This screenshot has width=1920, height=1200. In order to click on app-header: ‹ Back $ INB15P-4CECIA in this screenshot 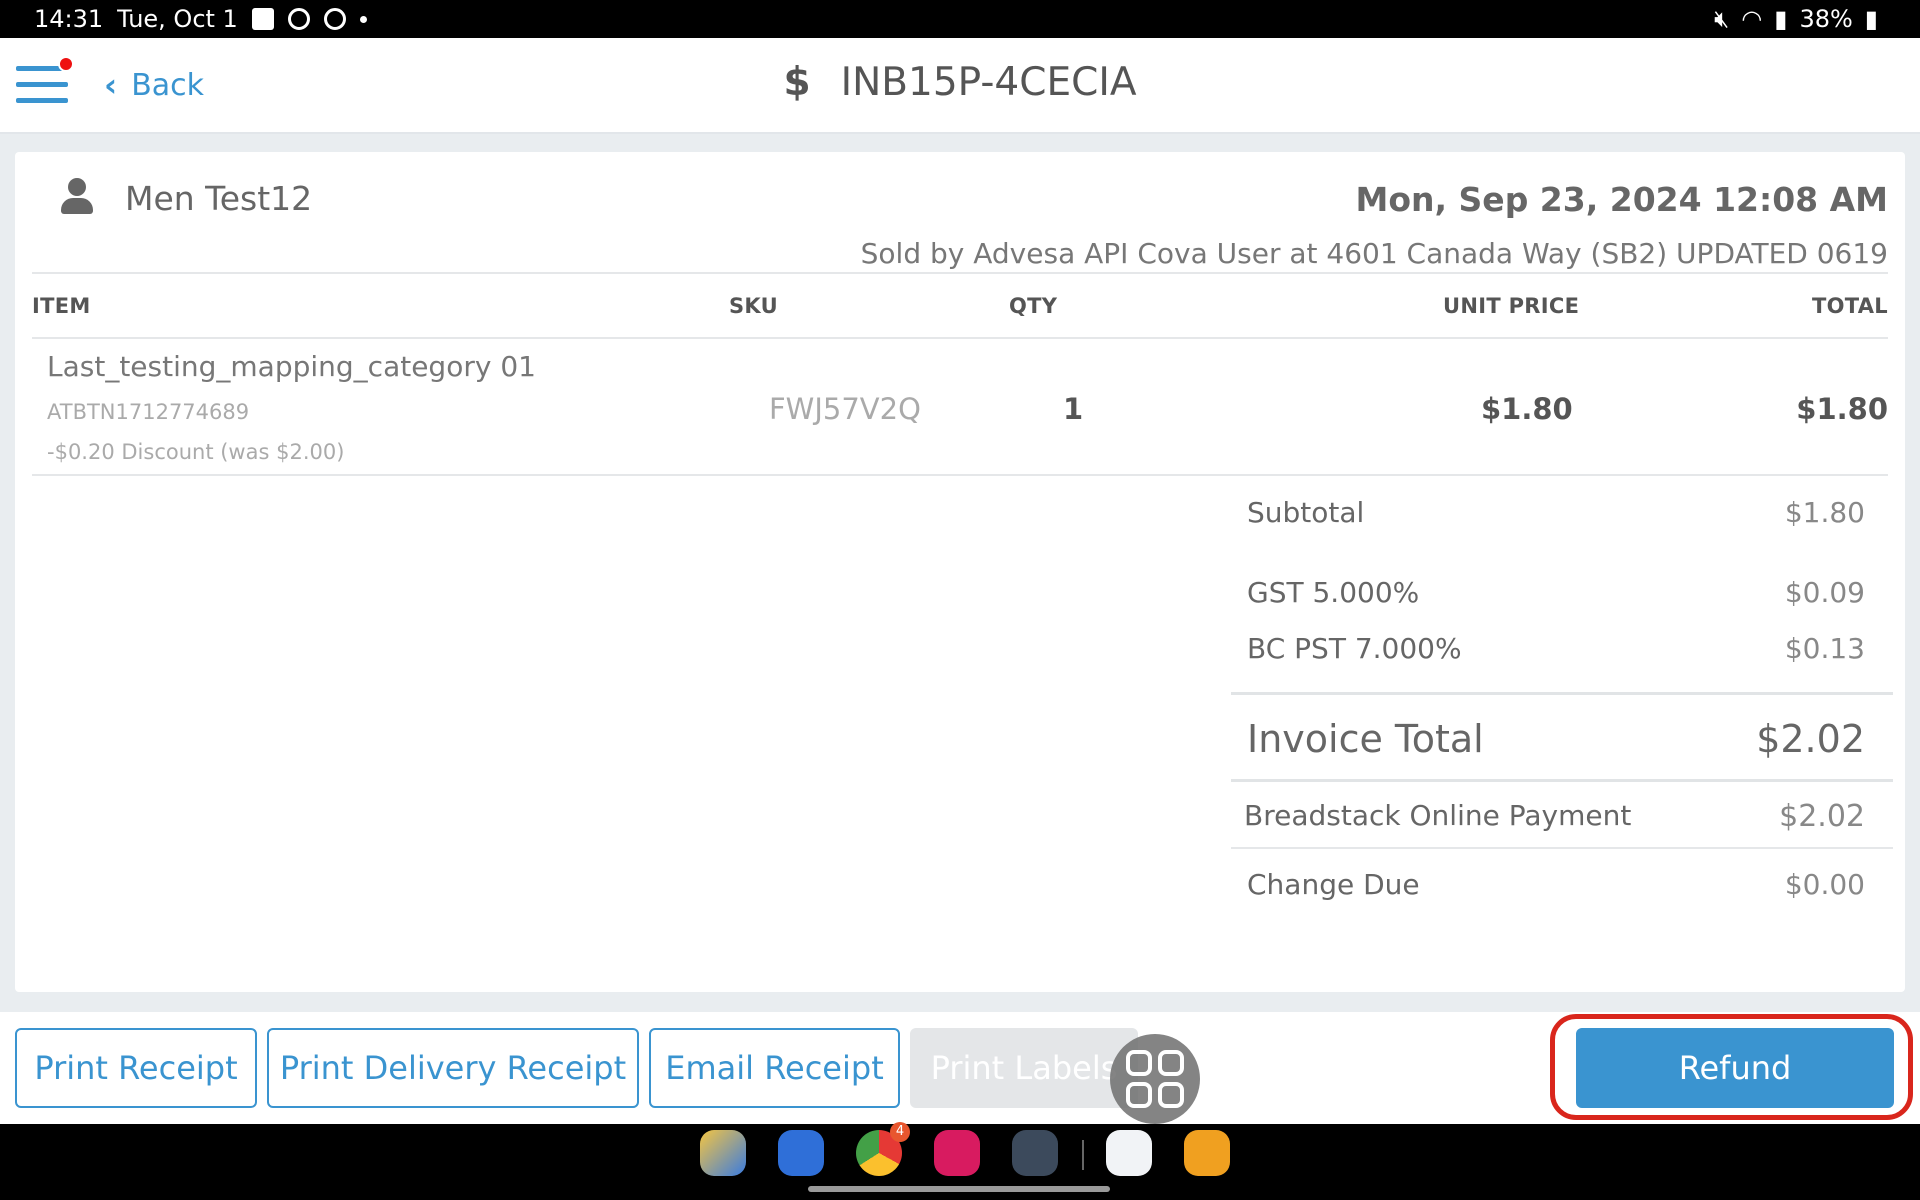, I will do `click(960, 86)`.